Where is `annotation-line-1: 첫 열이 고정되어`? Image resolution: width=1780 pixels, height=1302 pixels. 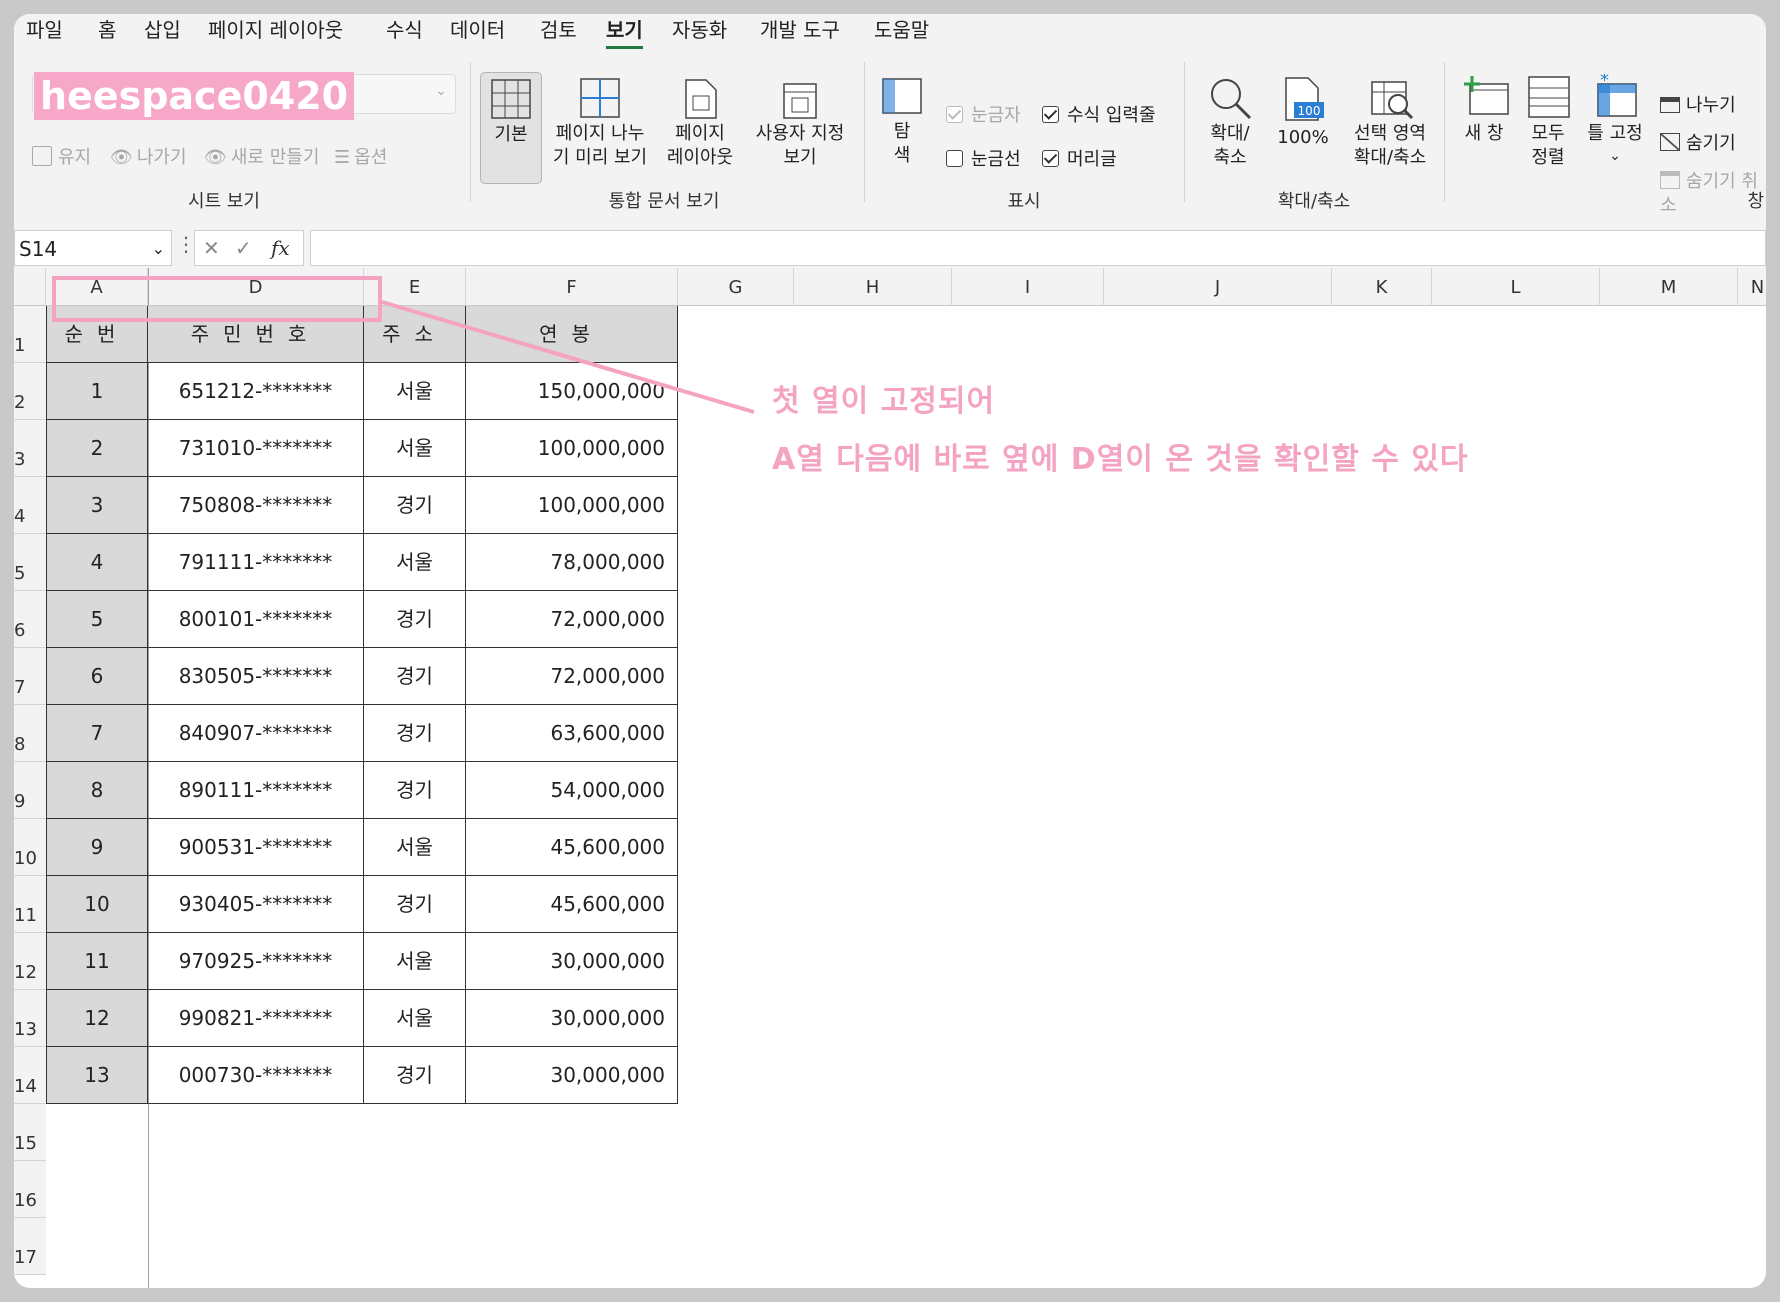 annotation-line-1: 첫 열이 고정되어 is located at coordinates (884, 401).